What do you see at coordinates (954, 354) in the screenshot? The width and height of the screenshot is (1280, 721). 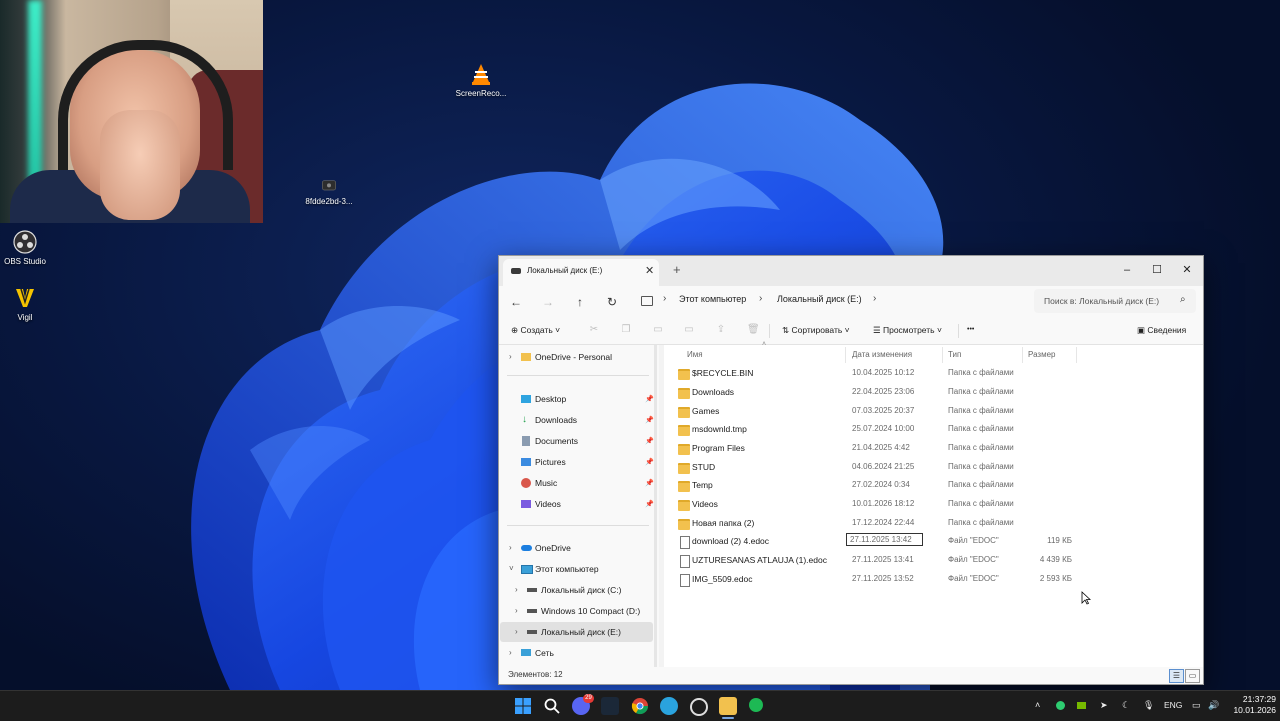 I see `column-header-type: Тип` at bounding box center [954, 354].